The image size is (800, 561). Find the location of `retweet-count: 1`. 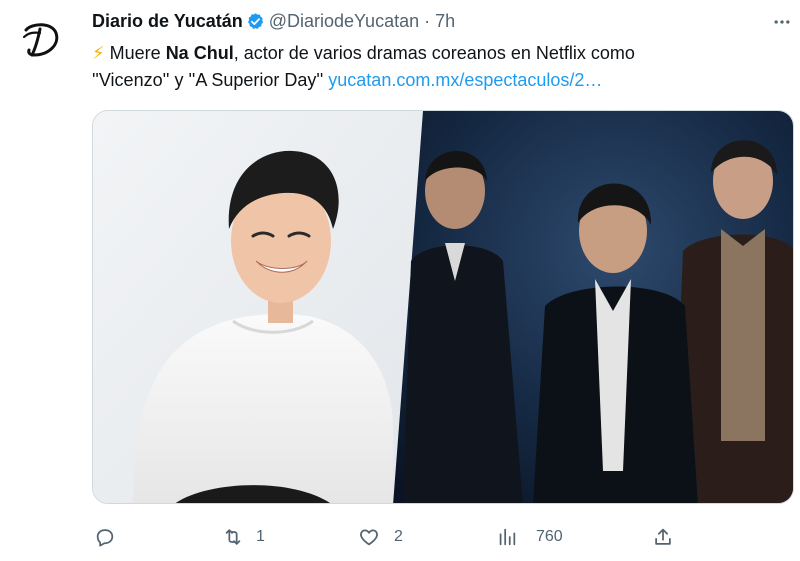

retweet-count: 1 is located at coordinates (260, 536).